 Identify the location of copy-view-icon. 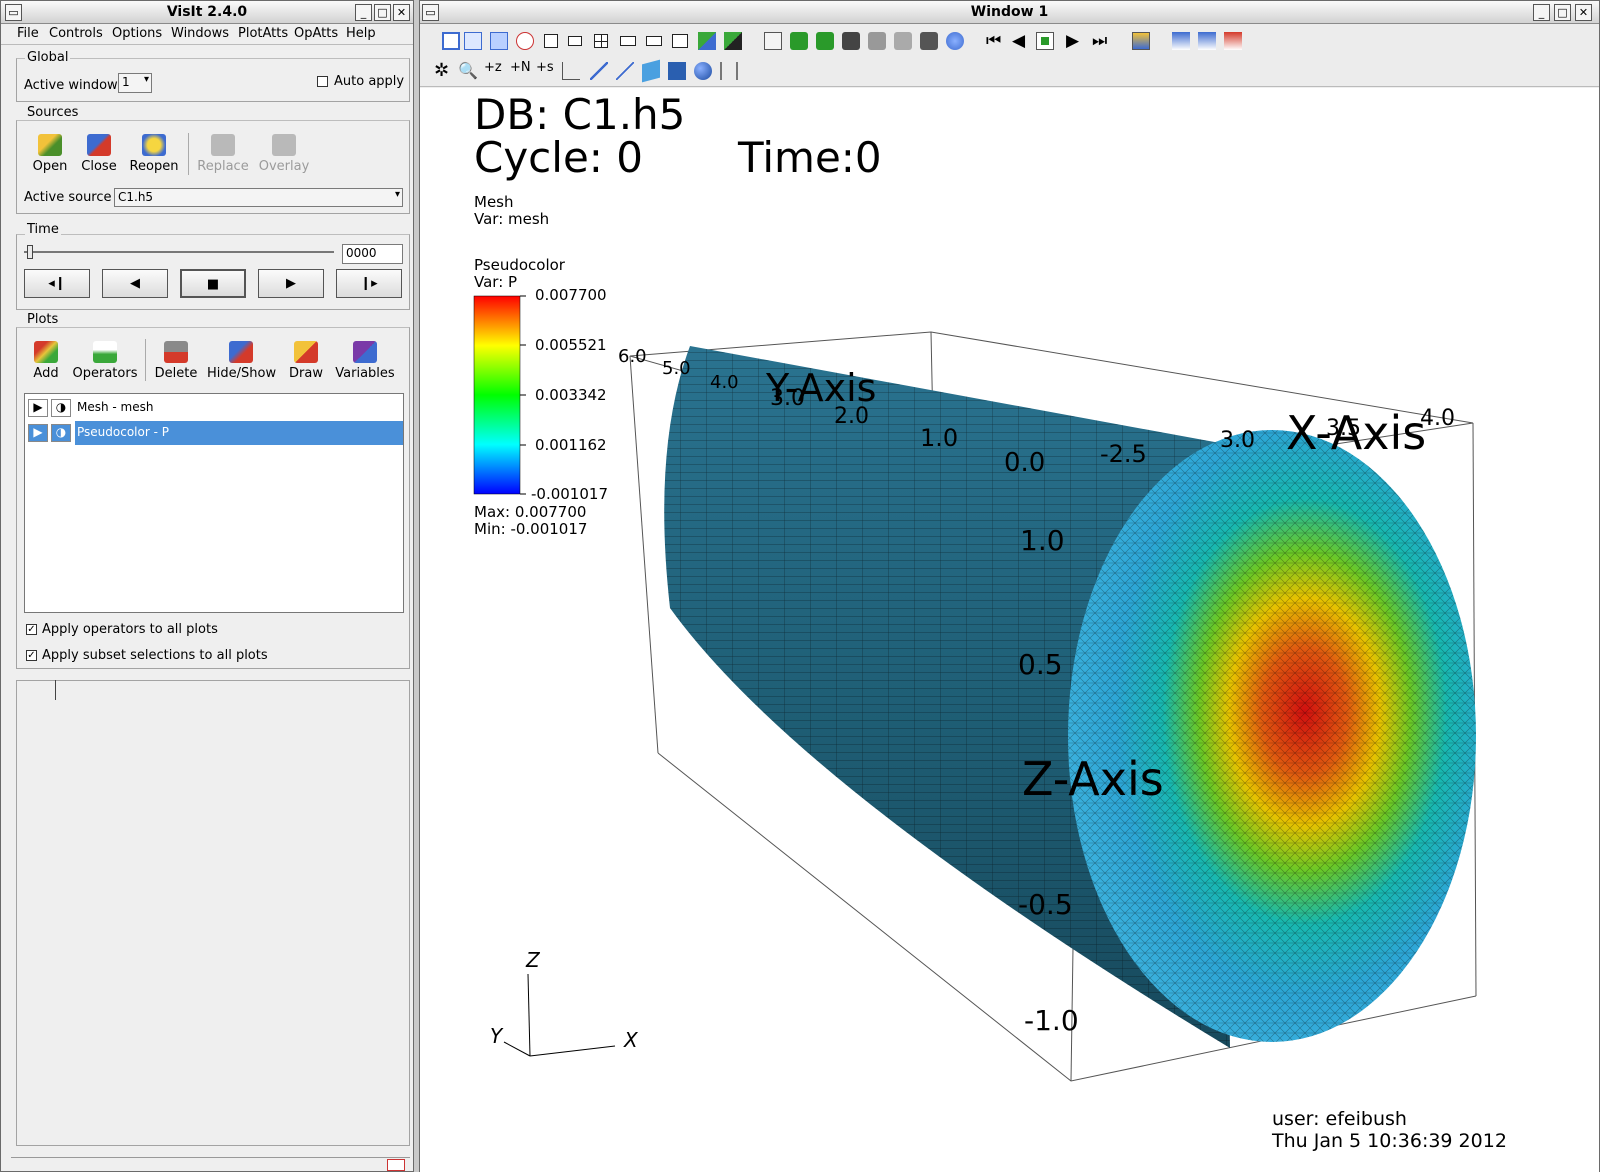
(1181, 41).